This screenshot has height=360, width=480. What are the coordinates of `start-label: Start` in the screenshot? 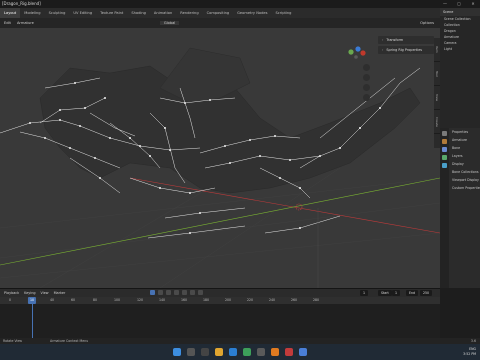 It's located at (385, 293).